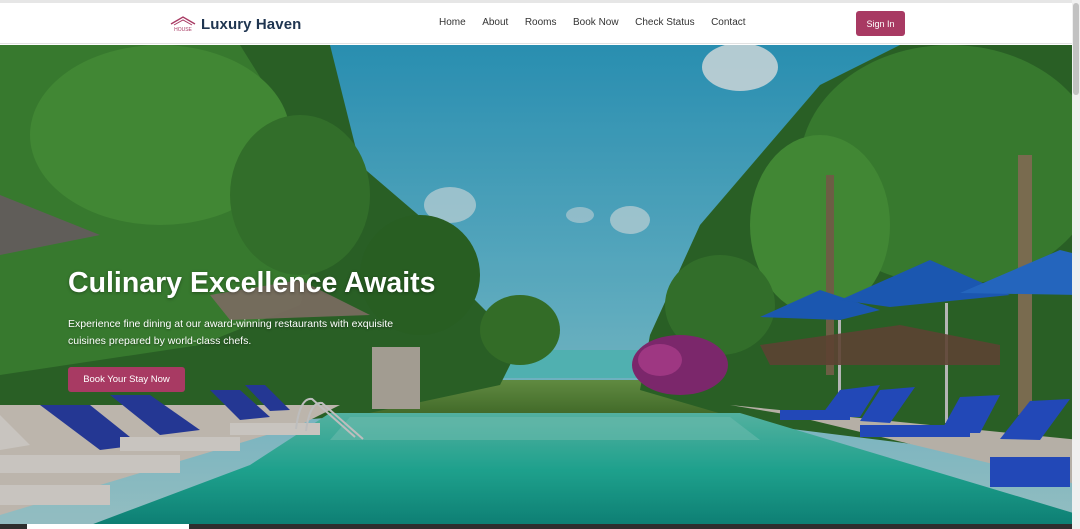  Describe the element at coordinates (728, 22) in the screenshot. I see `nav-link-contact: Contact` at that location.